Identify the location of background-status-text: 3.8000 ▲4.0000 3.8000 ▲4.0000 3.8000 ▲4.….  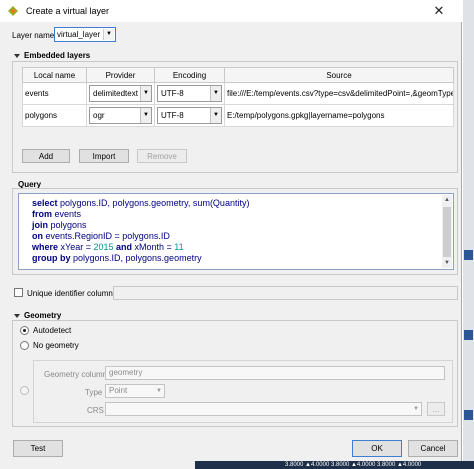
(334, 465).